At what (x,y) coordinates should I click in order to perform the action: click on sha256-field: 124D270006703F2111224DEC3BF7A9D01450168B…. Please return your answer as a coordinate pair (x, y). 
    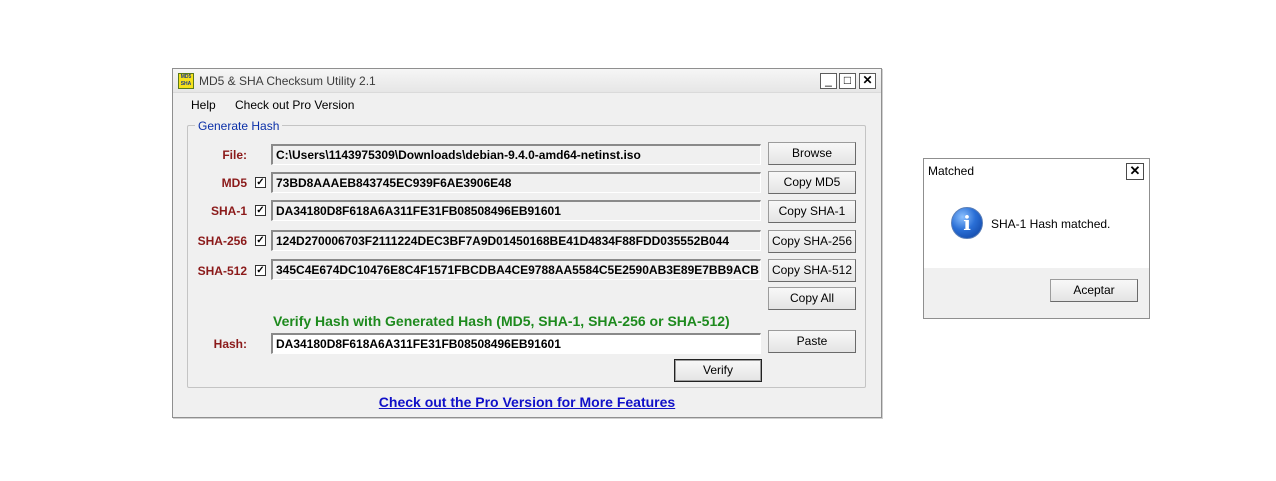
    Looking at the image, I should click on (516, 240).